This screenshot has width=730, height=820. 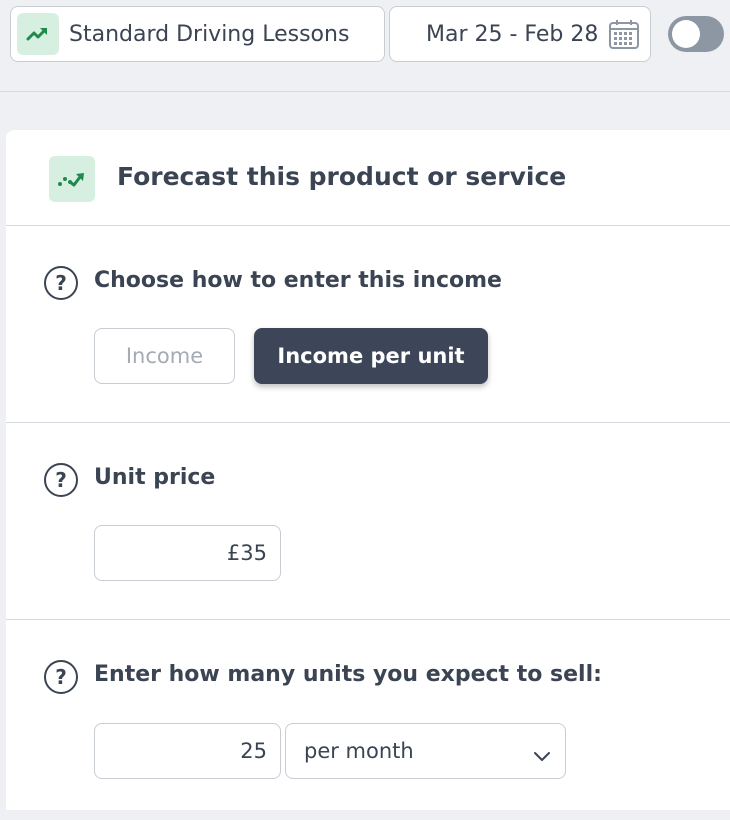 What do you see at coordinates (342, 176) in the screenshot?
I see `card-title: Forecast this product or service` at bounding box center [342, 176].